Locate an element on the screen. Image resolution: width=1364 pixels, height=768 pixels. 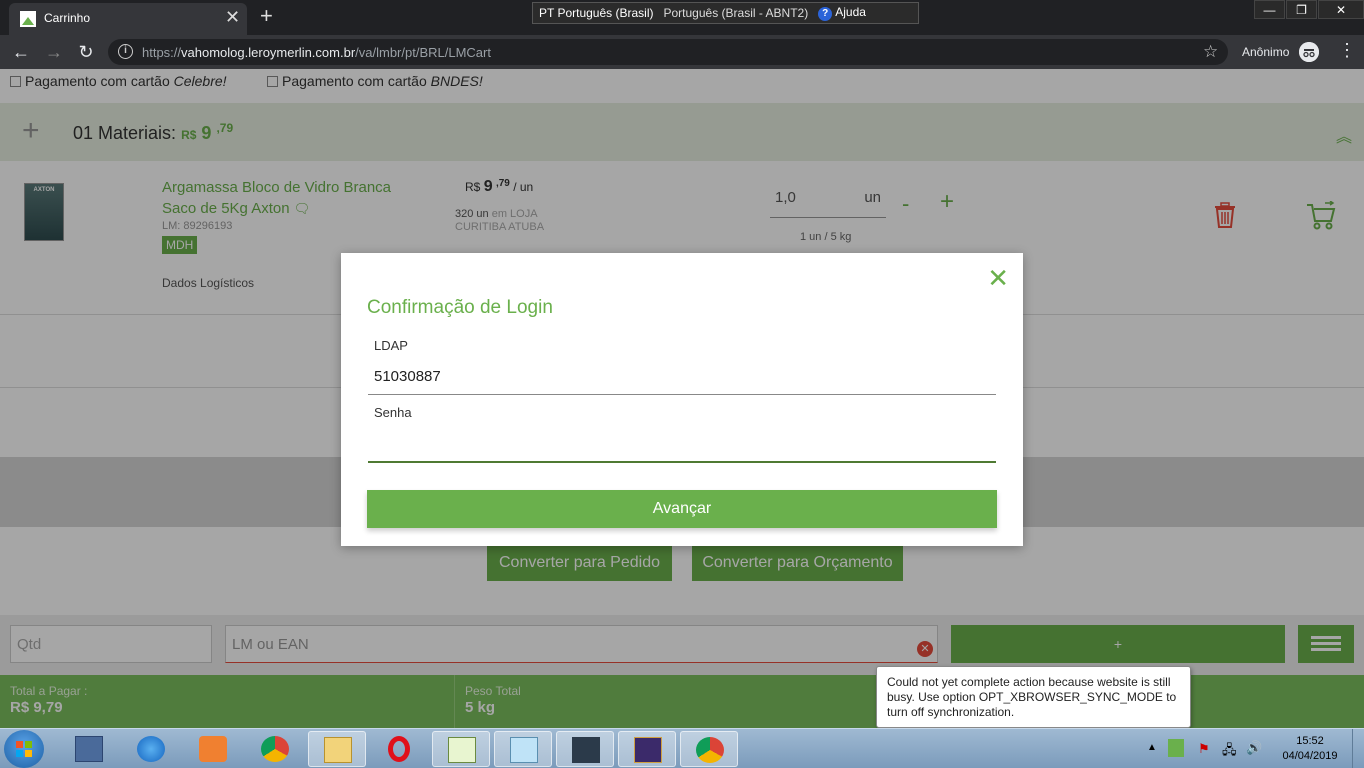
back-arrow-icon: ← is located at coordinates (21, 52).